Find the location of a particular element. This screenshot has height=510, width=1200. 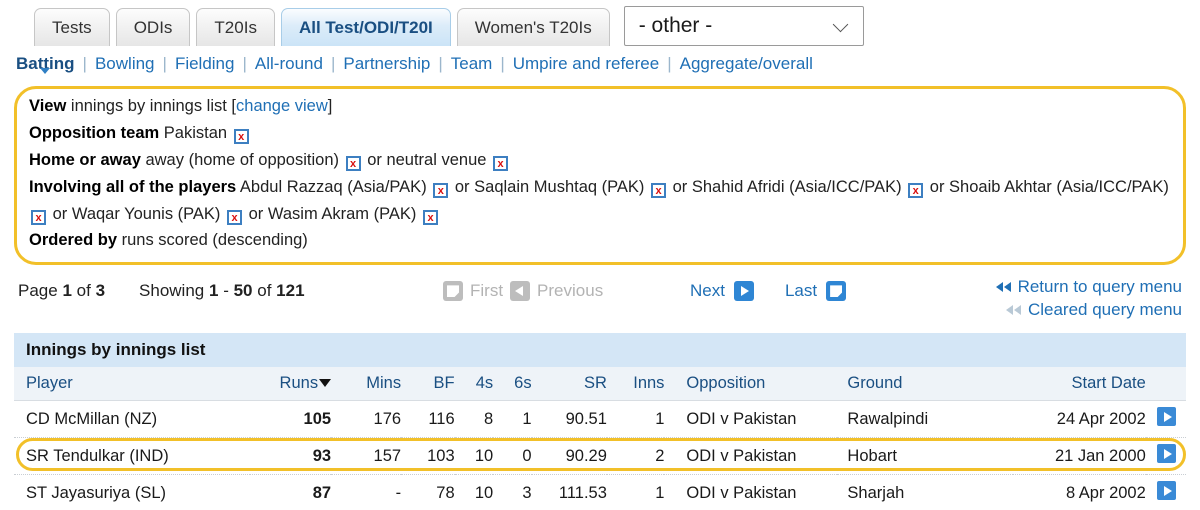

previous-page-label: Previous is located at coordinates (570, 291).